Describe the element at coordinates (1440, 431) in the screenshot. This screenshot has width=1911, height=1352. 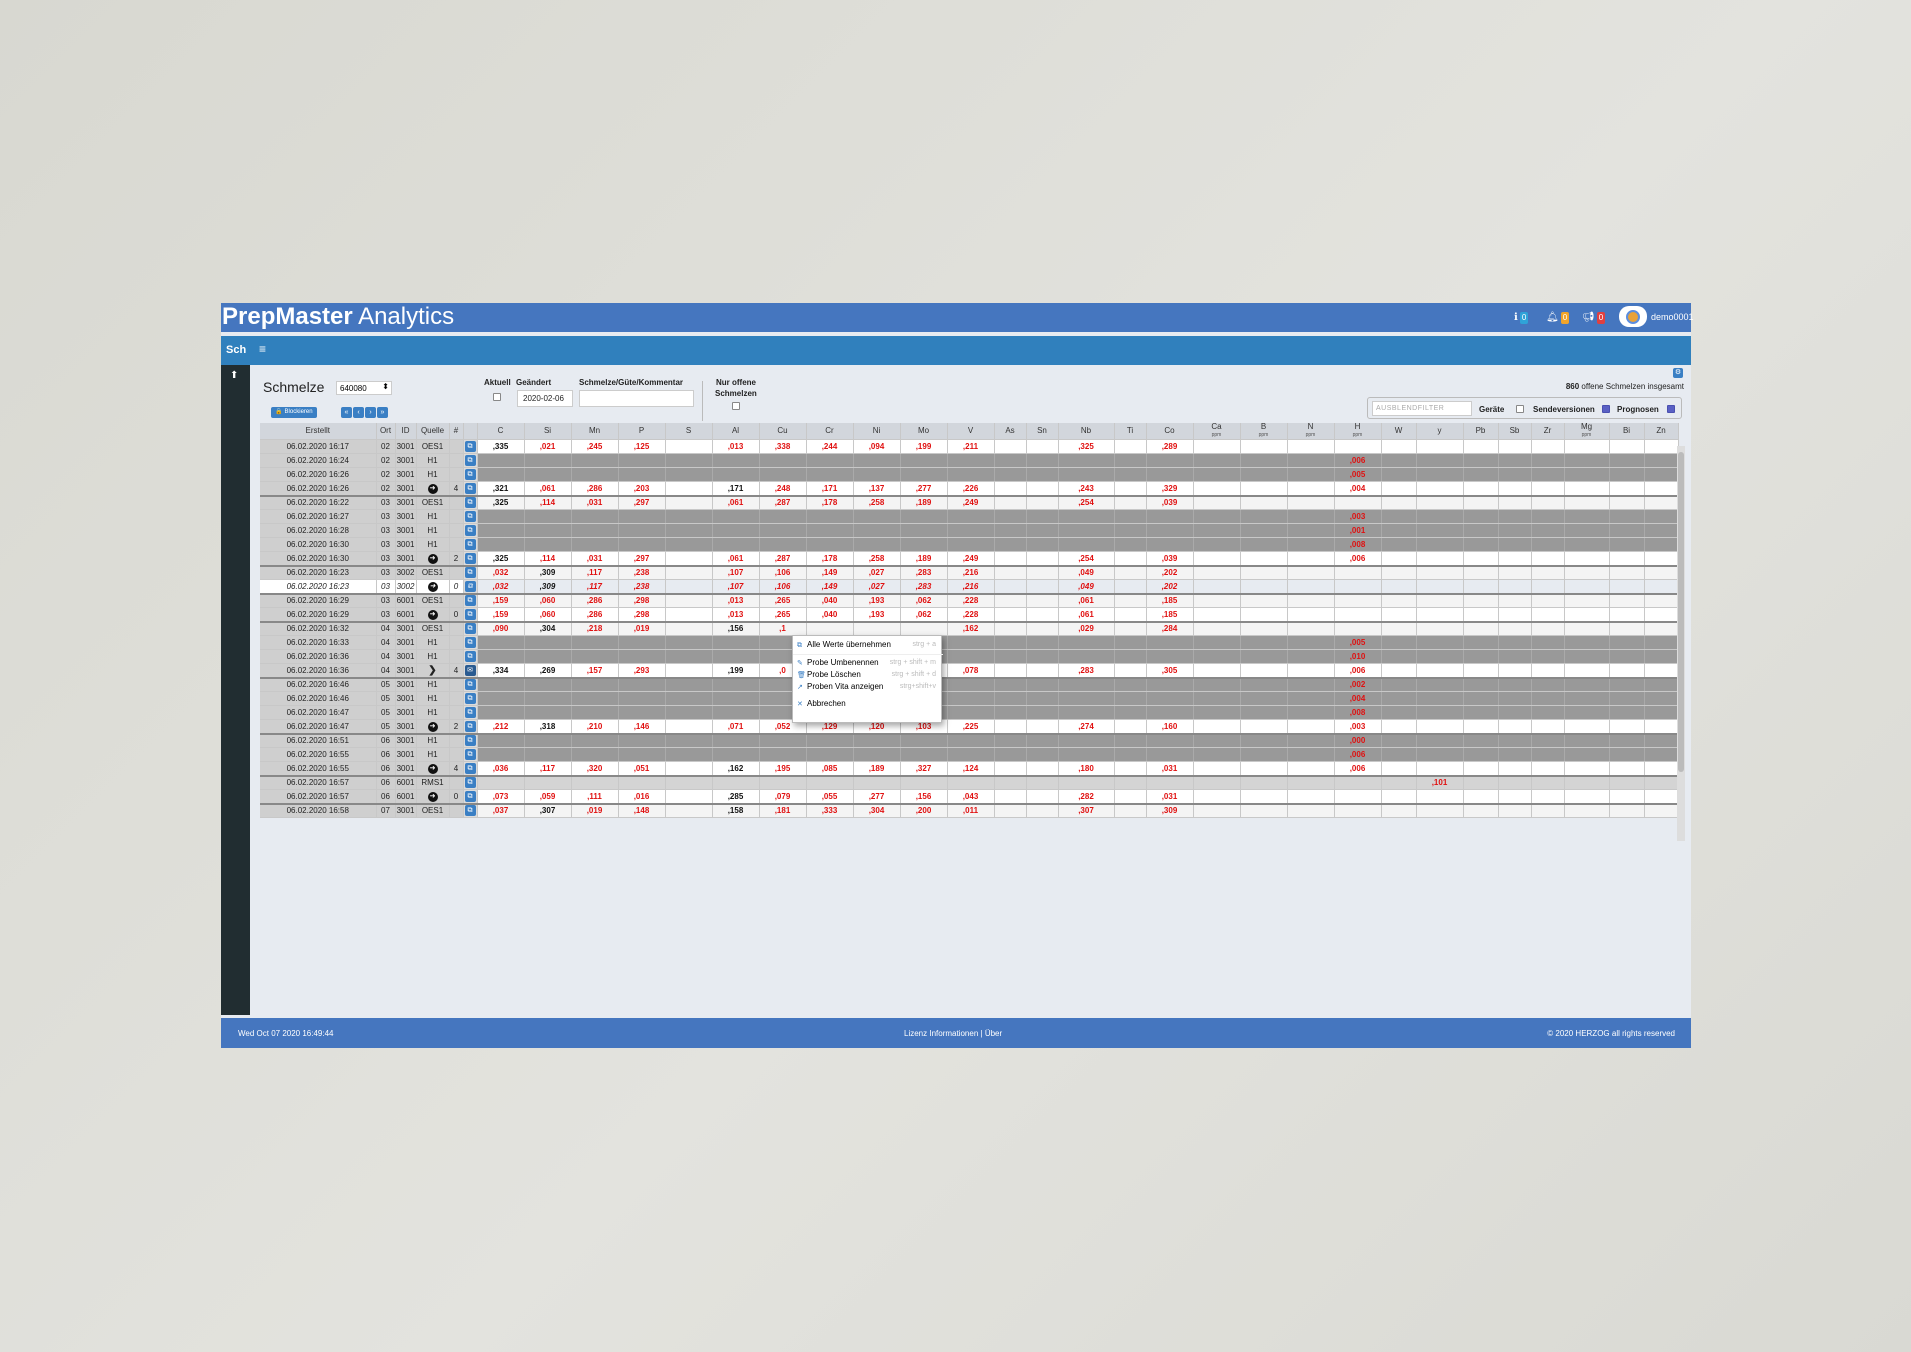
I see `column-header-y: y` at that location.